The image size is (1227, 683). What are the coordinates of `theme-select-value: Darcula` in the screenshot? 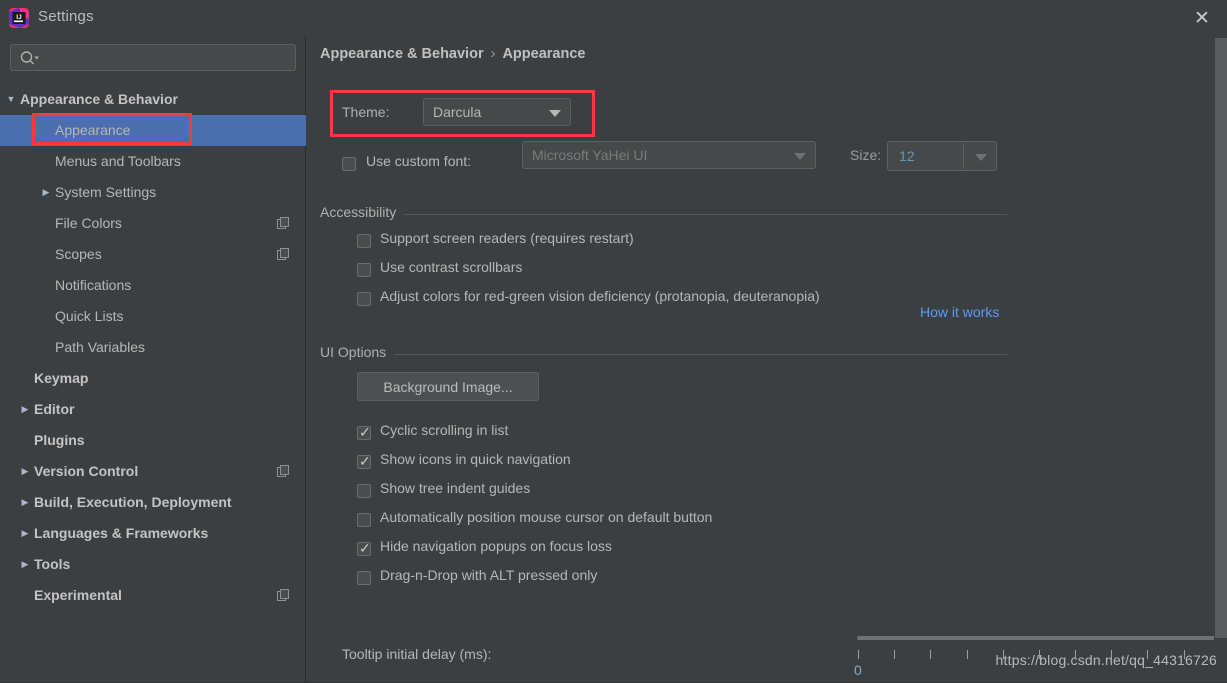 It's located at (457, 112).